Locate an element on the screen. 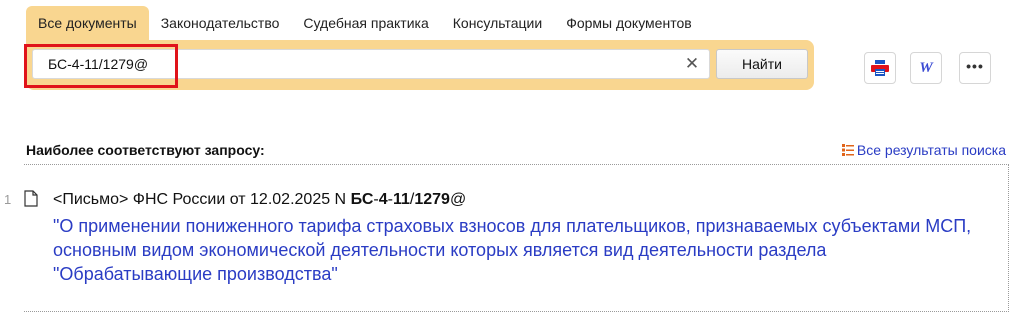 The height and width of the screenshot is (324, 1024). printer-icon is located at coordinates (880, 68).